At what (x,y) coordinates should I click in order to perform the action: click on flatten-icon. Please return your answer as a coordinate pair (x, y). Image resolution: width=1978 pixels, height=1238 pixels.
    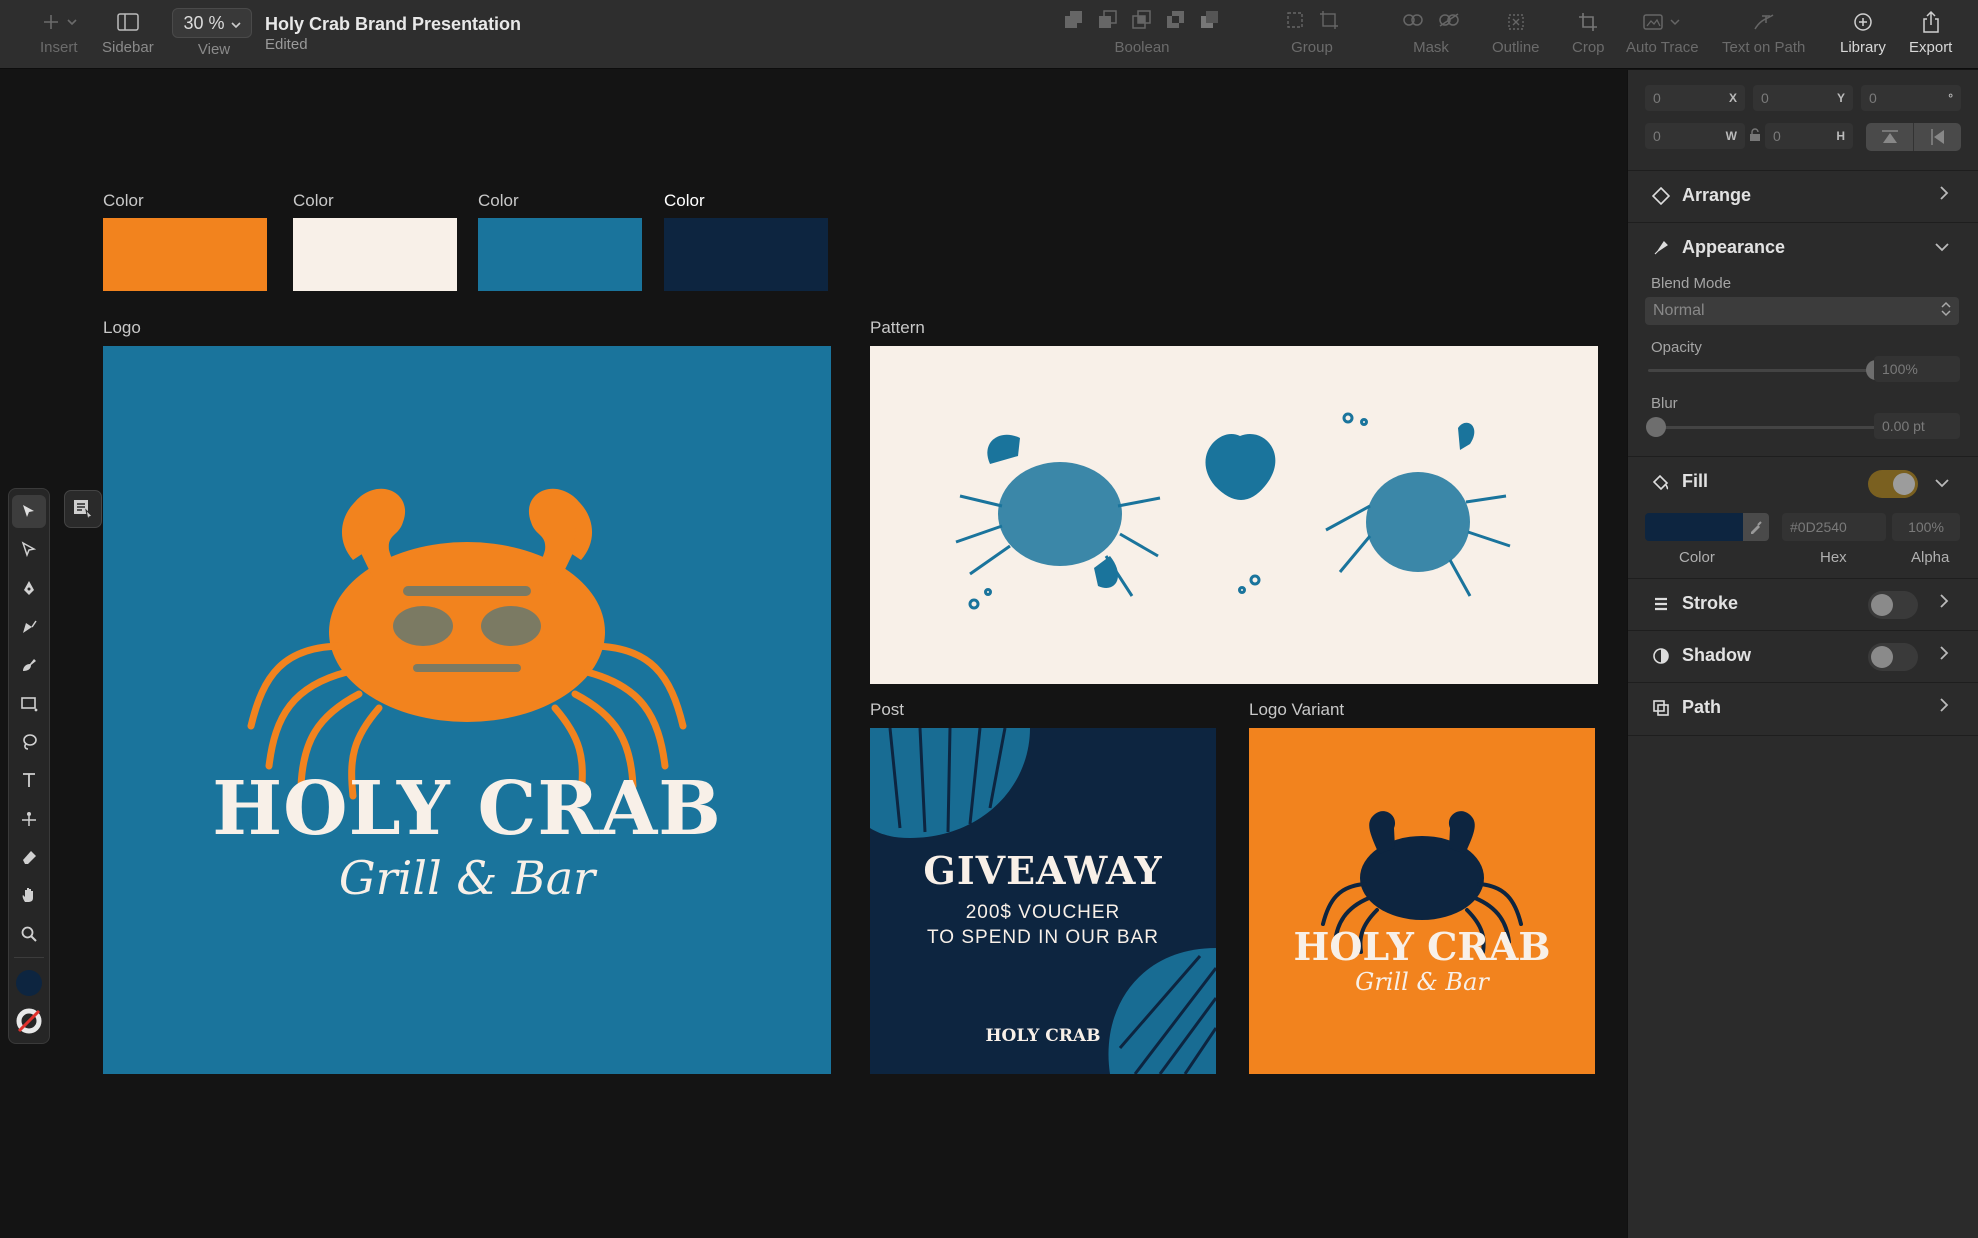
    Looking at the image, I should click on (1210, 22).